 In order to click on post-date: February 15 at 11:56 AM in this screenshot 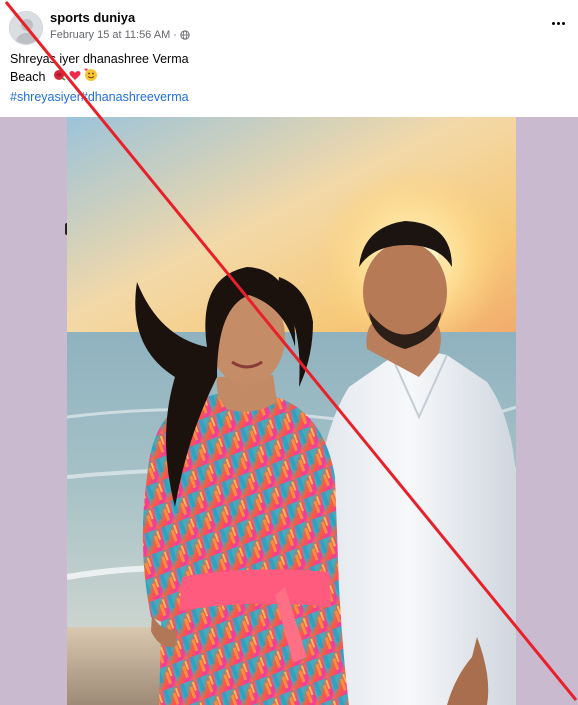, I will do `click(110, 35)`.